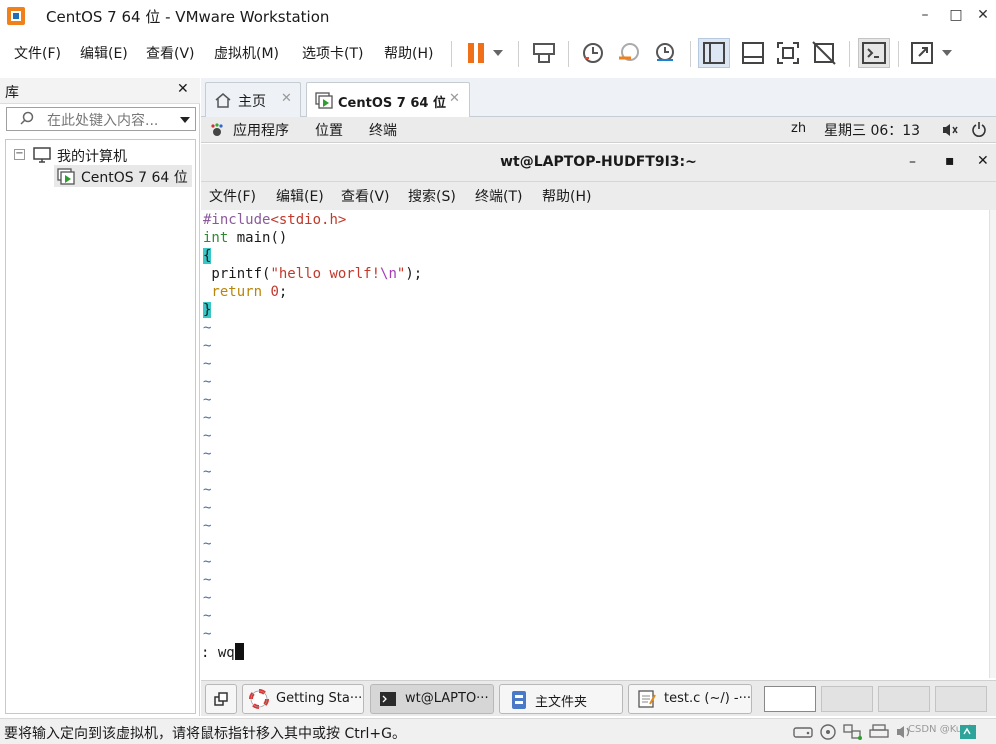  What do you see at coordinates (714, 53) in the screenshot?
I see `show-library-icon` at bounding box center [714, 53].